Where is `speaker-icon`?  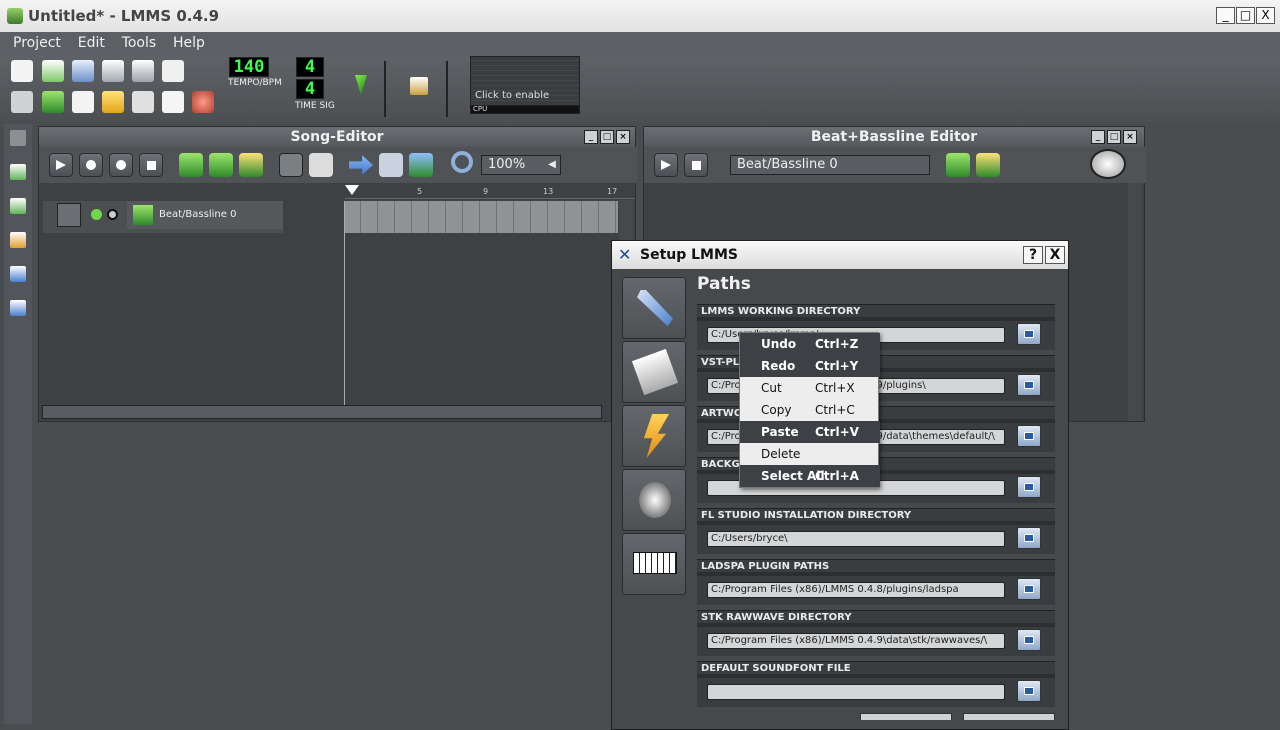 speaker-icon is located at coordinates (655, 500).